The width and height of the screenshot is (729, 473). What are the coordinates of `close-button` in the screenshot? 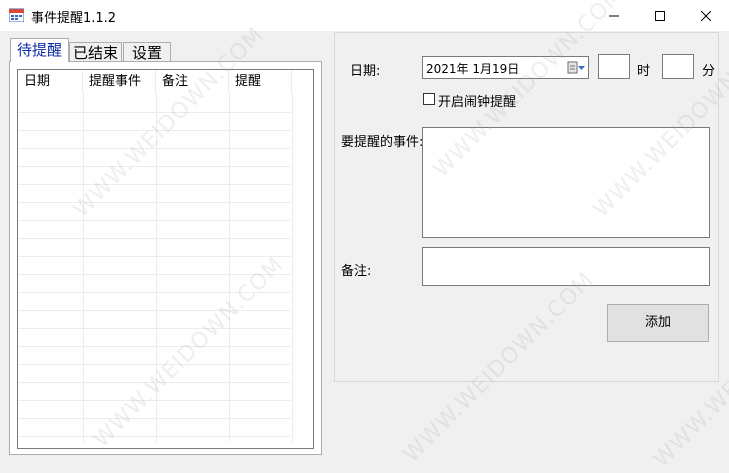 It's located at (706, 15).